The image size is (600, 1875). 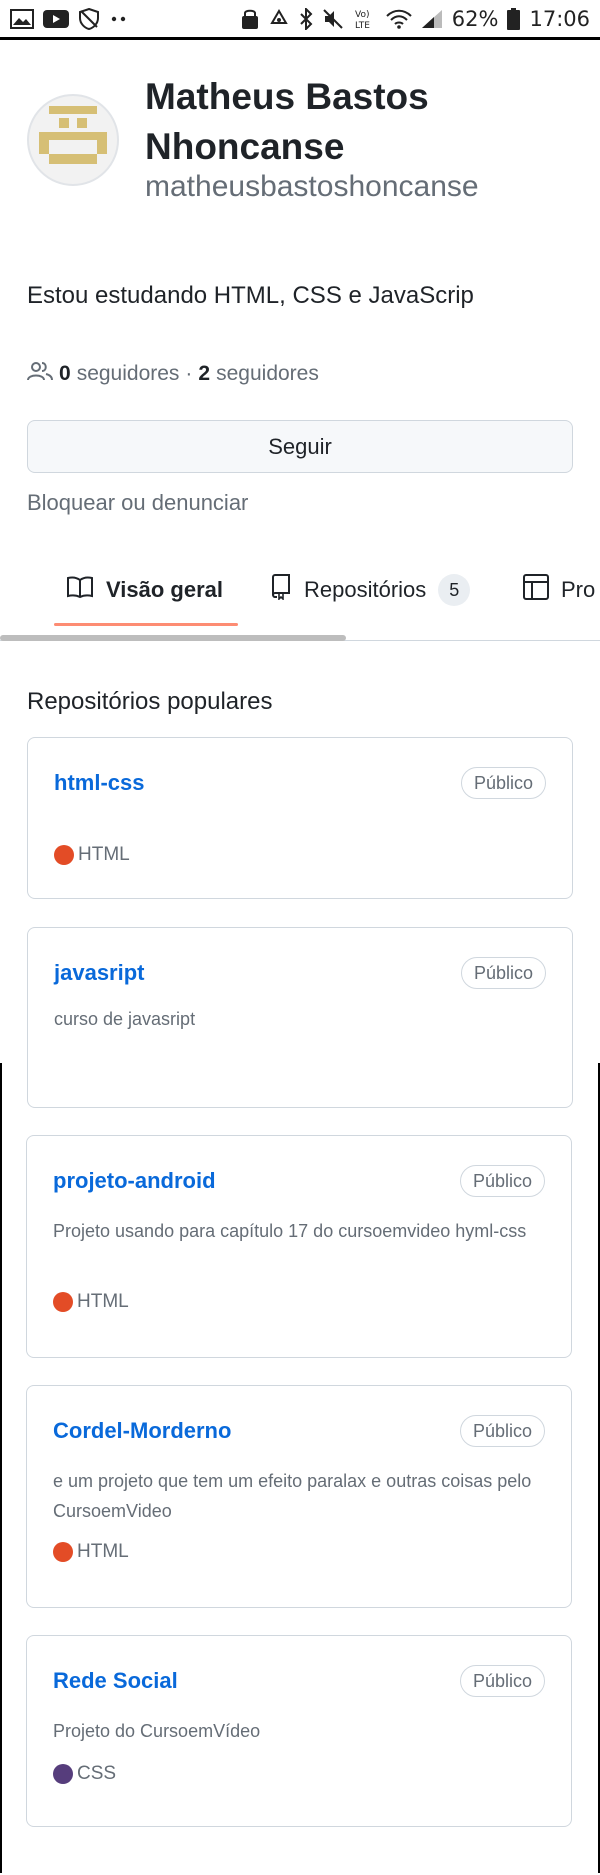 I want to click on repo-language: CSS, so click(x=84, y=1774).